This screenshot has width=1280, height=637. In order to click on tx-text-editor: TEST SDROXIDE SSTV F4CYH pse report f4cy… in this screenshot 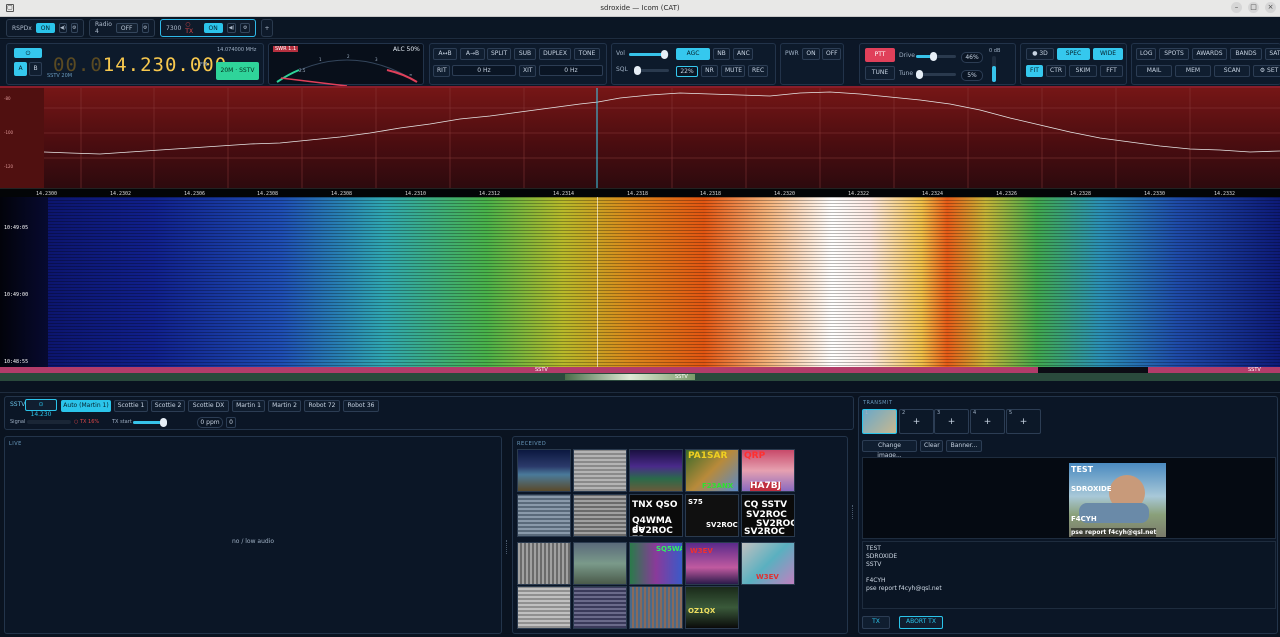, I will do `click(1069, 575)`.